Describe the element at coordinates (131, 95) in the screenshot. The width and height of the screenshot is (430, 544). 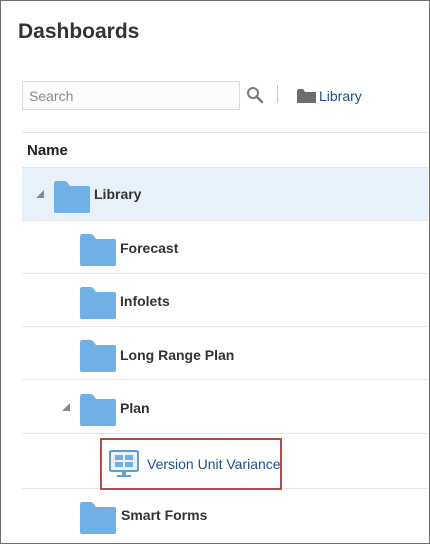
I see `search-input` at that location.